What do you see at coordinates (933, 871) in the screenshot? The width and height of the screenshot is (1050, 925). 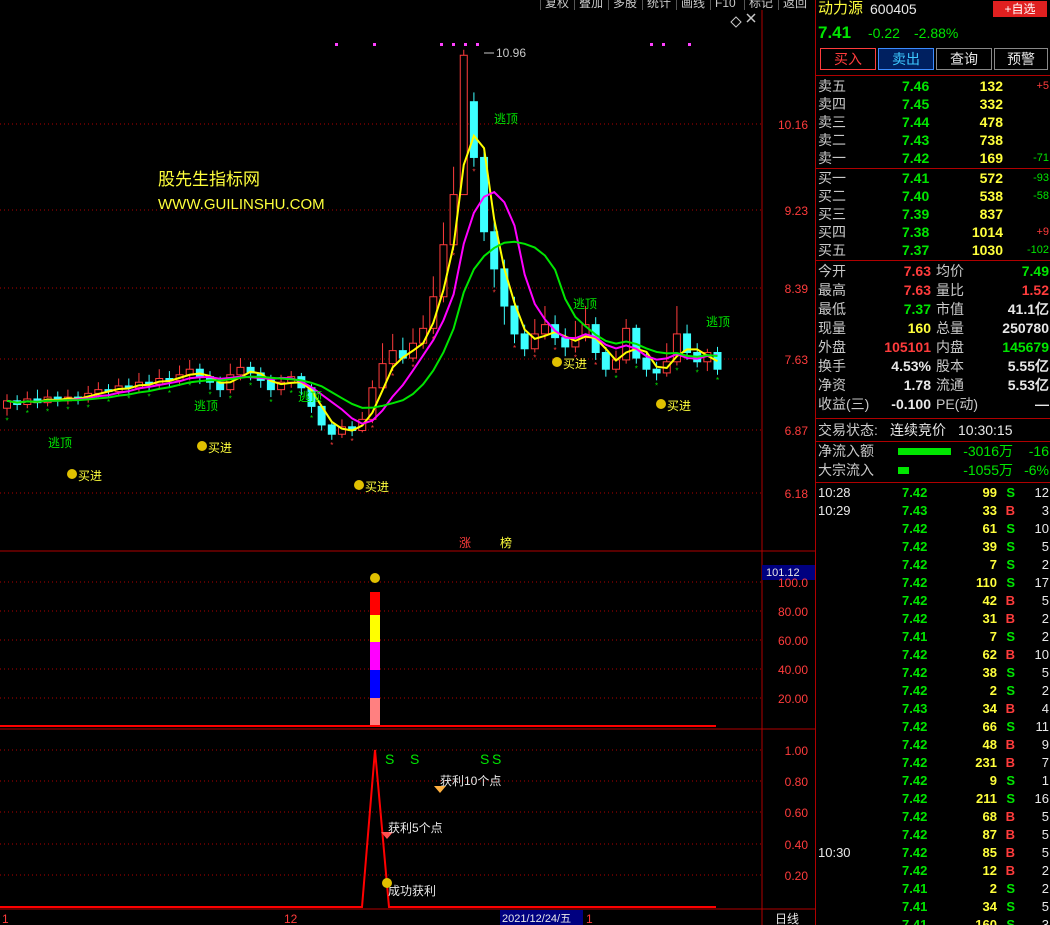 I see `tick-row: 7.42 12 B 2` at bounding box center [933, 871].